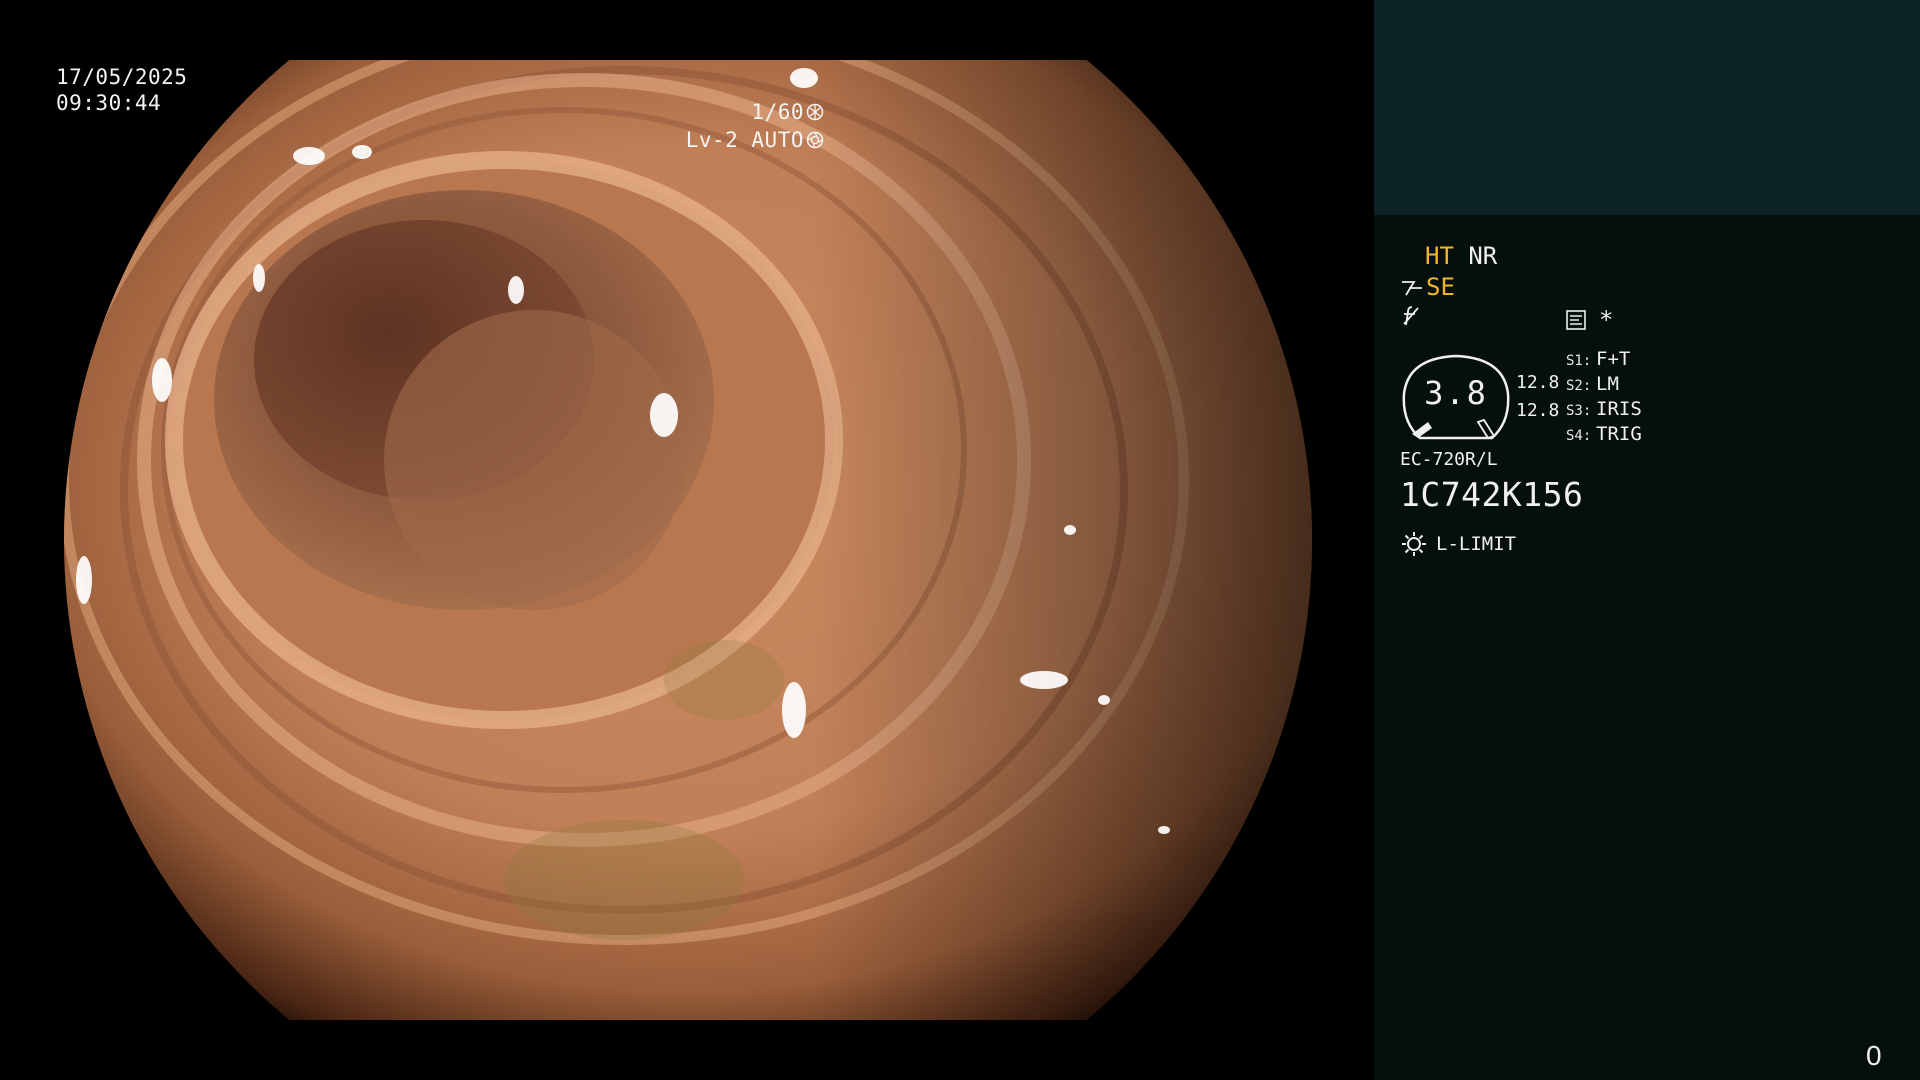  Describe the element at coordinates (1456, 393) in the screenshot. I see `zoom-value: 3.8` at that location.